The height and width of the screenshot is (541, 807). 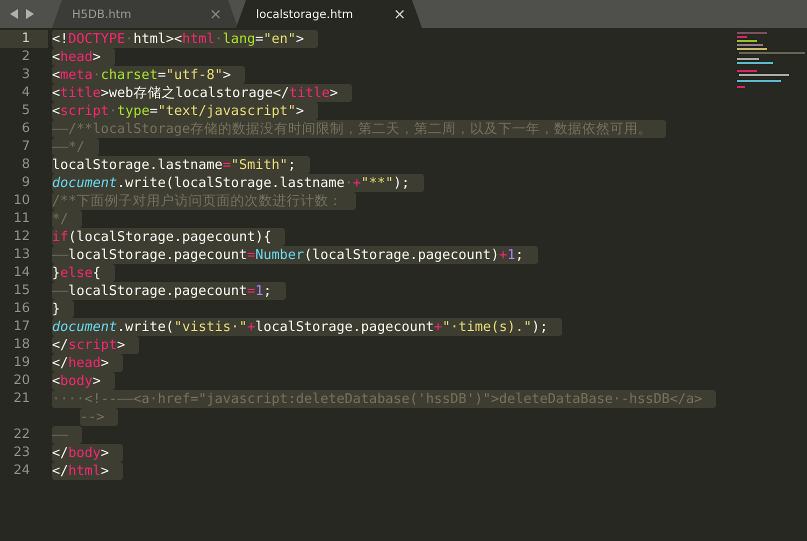 What do you see at coordinates (399, 14) in the screenshot?
I see `close-icon: ×` at bounding box center [399, 14].